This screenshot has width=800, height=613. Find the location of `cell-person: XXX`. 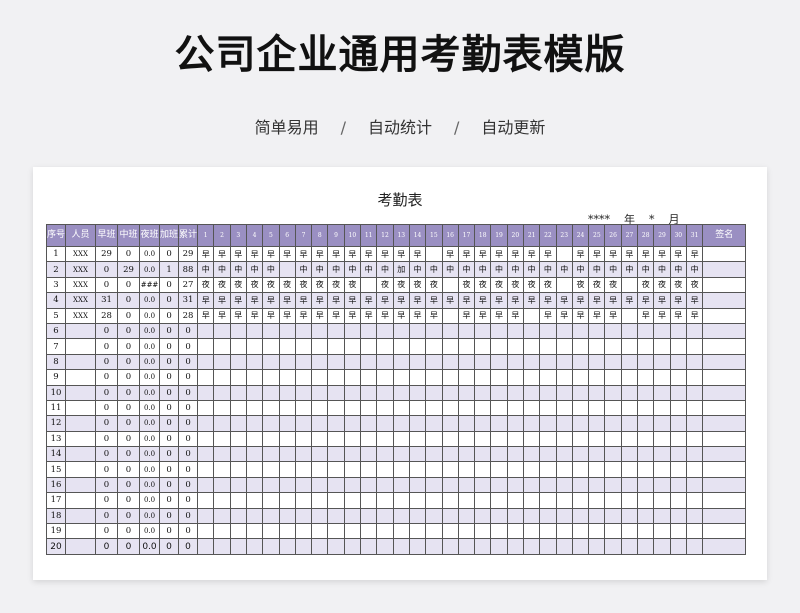

cell-person: XXX is located at coordinates (81, 285).